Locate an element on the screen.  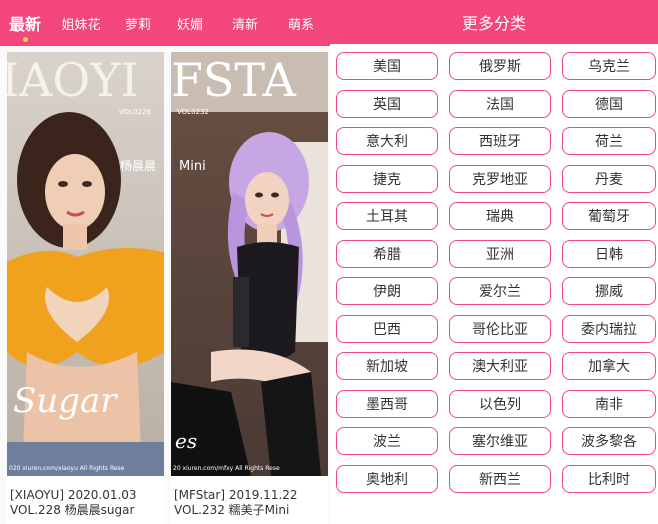
category-row: 土耳其 瑞典 葡萄牙 is located at coordinates (496, 216).